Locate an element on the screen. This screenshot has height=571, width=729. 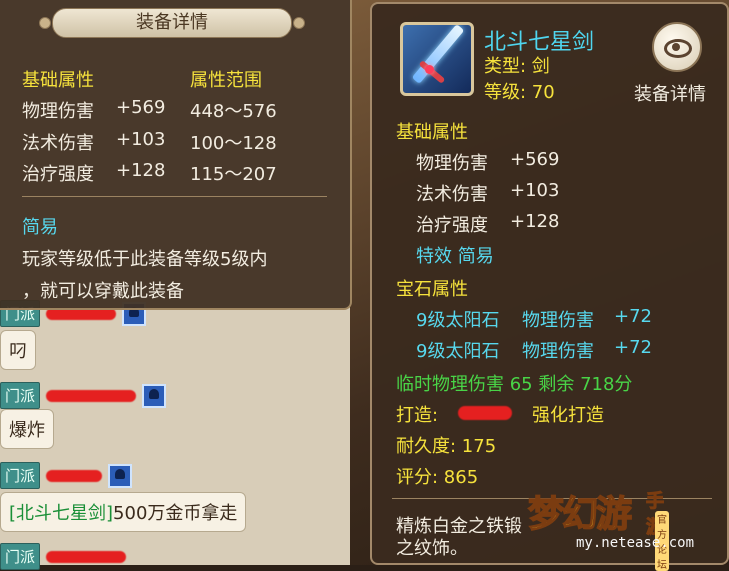
durability: 耐久度: 175 is located at coordinates (446, 446).